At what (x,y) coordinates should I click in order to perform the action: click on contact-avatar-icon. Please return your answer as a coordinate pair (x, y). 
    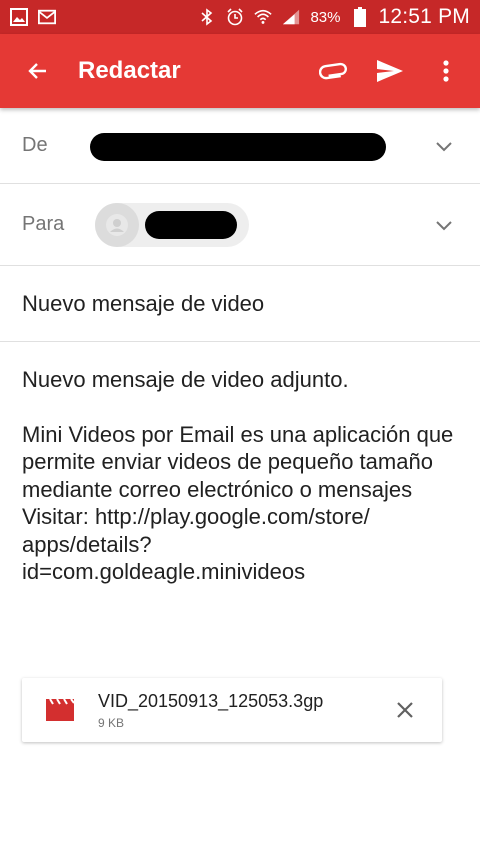
    Looking at the image, I should click on (117, 225).